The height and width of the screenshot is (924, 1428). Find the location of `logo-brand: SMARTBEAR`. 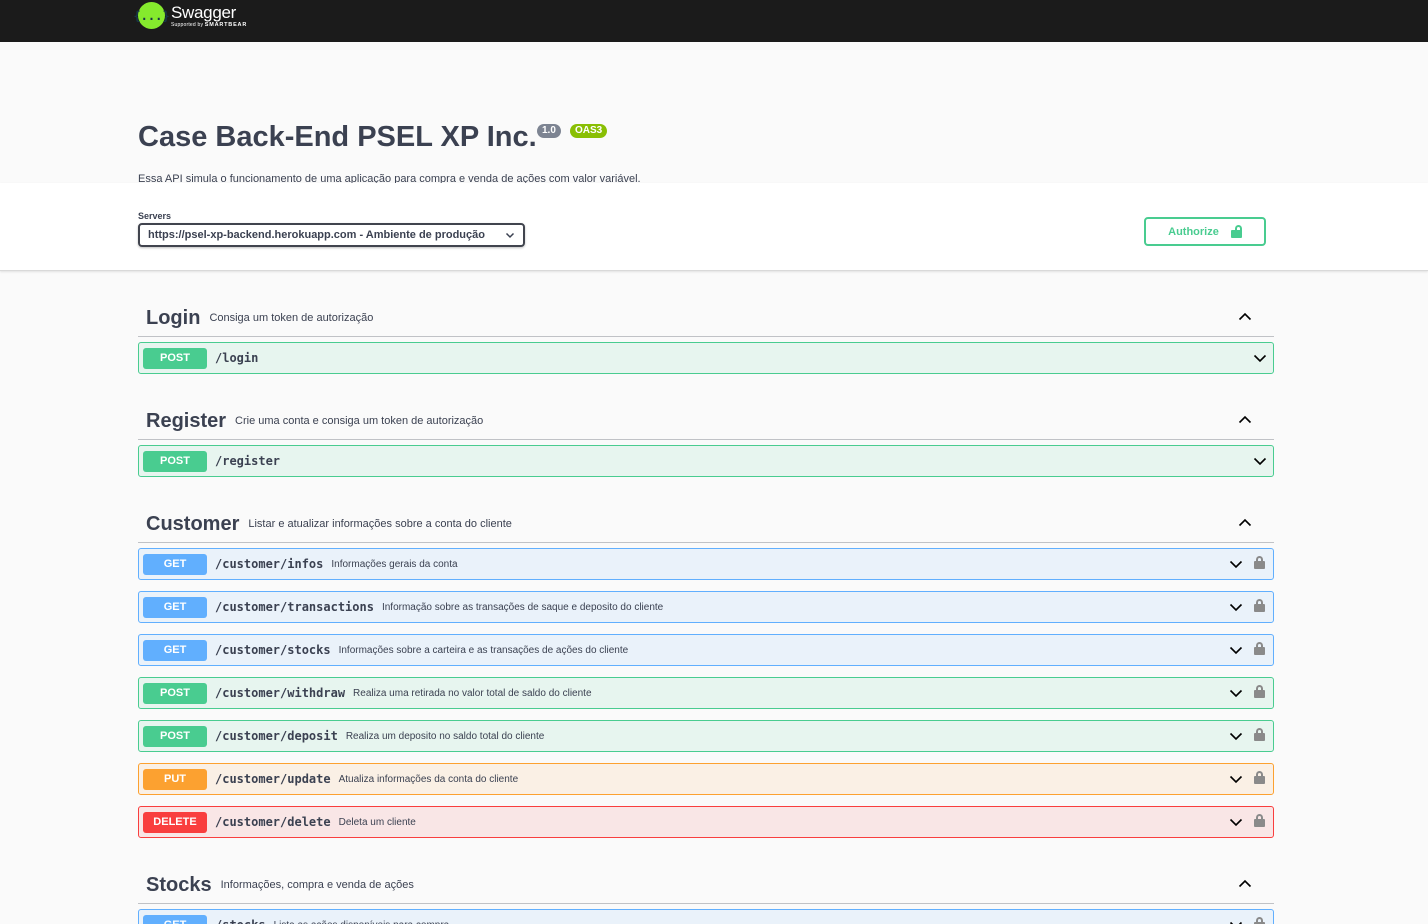

logo-brand: SMARTBEAR is located at coordinates (226, 24).